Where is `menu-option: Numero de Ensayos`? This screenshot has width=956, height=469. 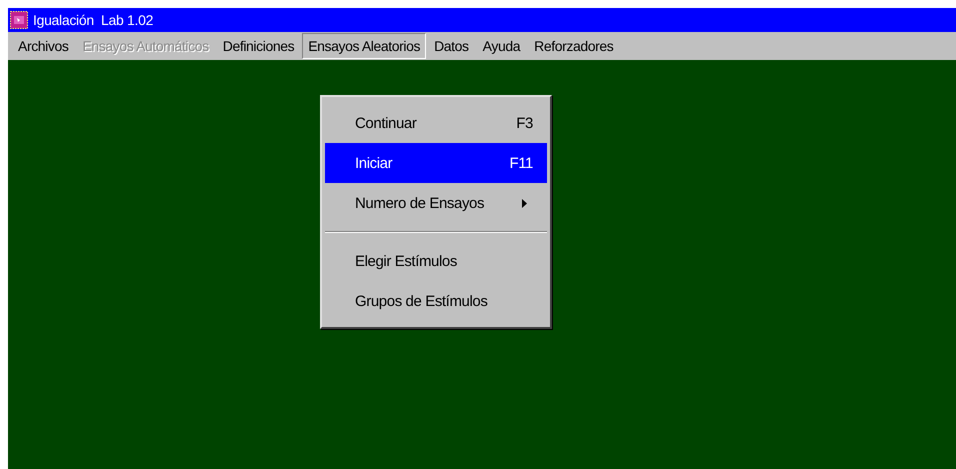 menu-option: Numero de Ensayos is located at coordinates (436, 203).